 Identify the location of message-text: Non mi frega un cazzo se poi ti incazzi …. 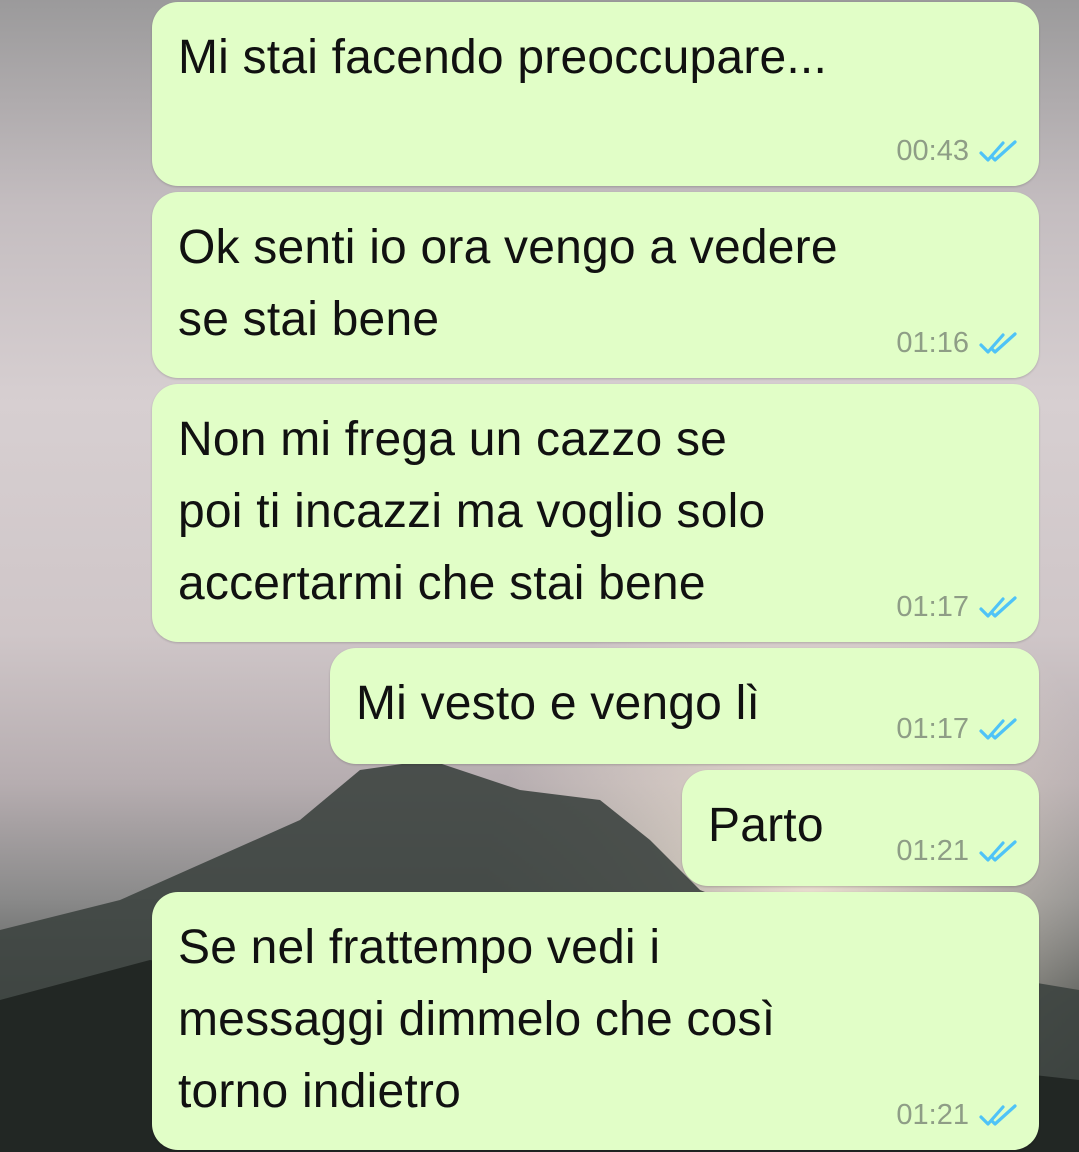
(472, 511).